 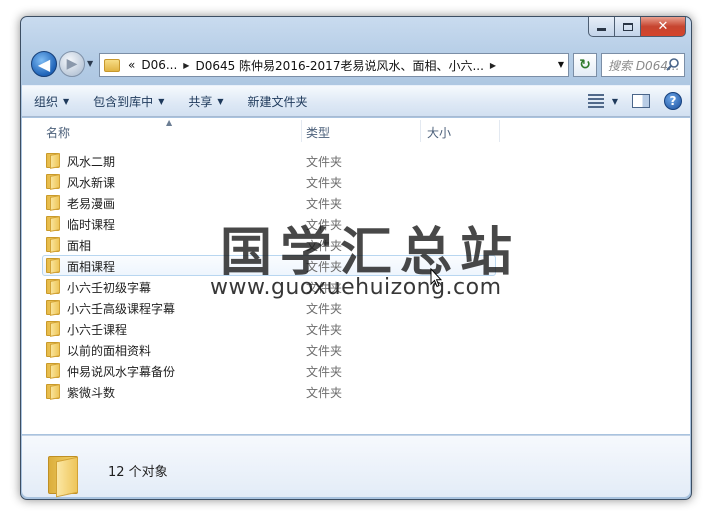 I want to click on file-row: 以前的面相资料 文件夹, so click(x=356, y=349).